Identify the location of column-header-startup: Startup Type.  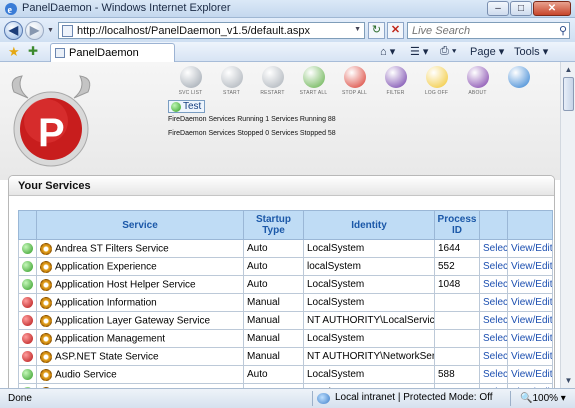
(273, 225).